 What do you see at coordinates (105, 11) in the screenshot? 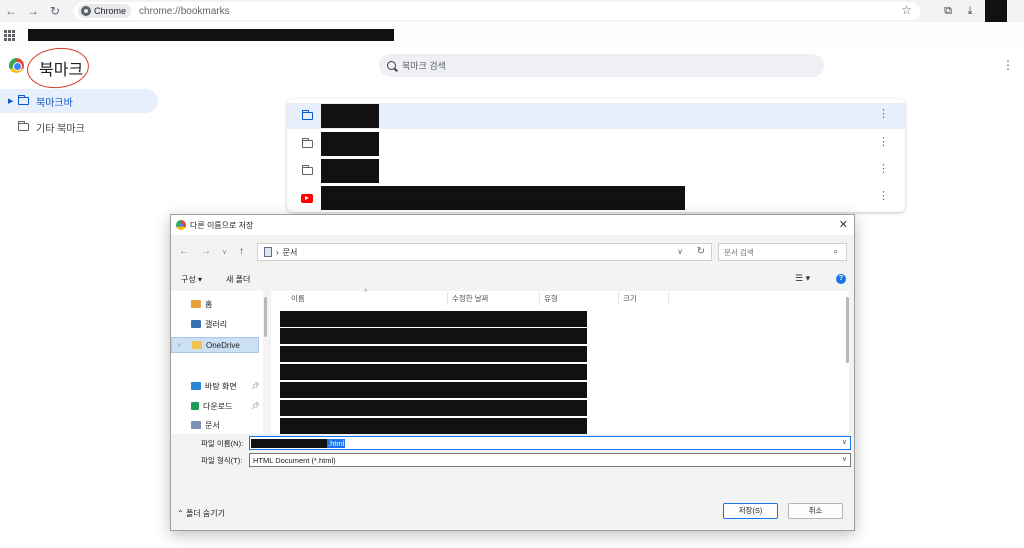
I see `site-chip: Chrome` at bounding box center [105, 11].